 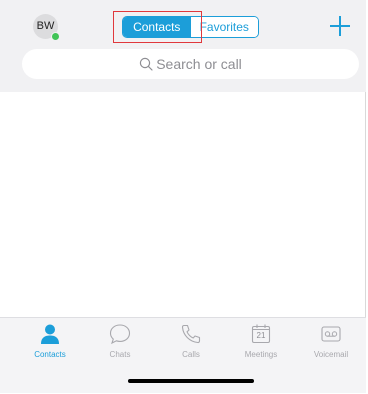 What do you see at coordinates (199, 64) in the screenshot?
I see `search-placeholder: Search or call` at bounding box center [199, 64].